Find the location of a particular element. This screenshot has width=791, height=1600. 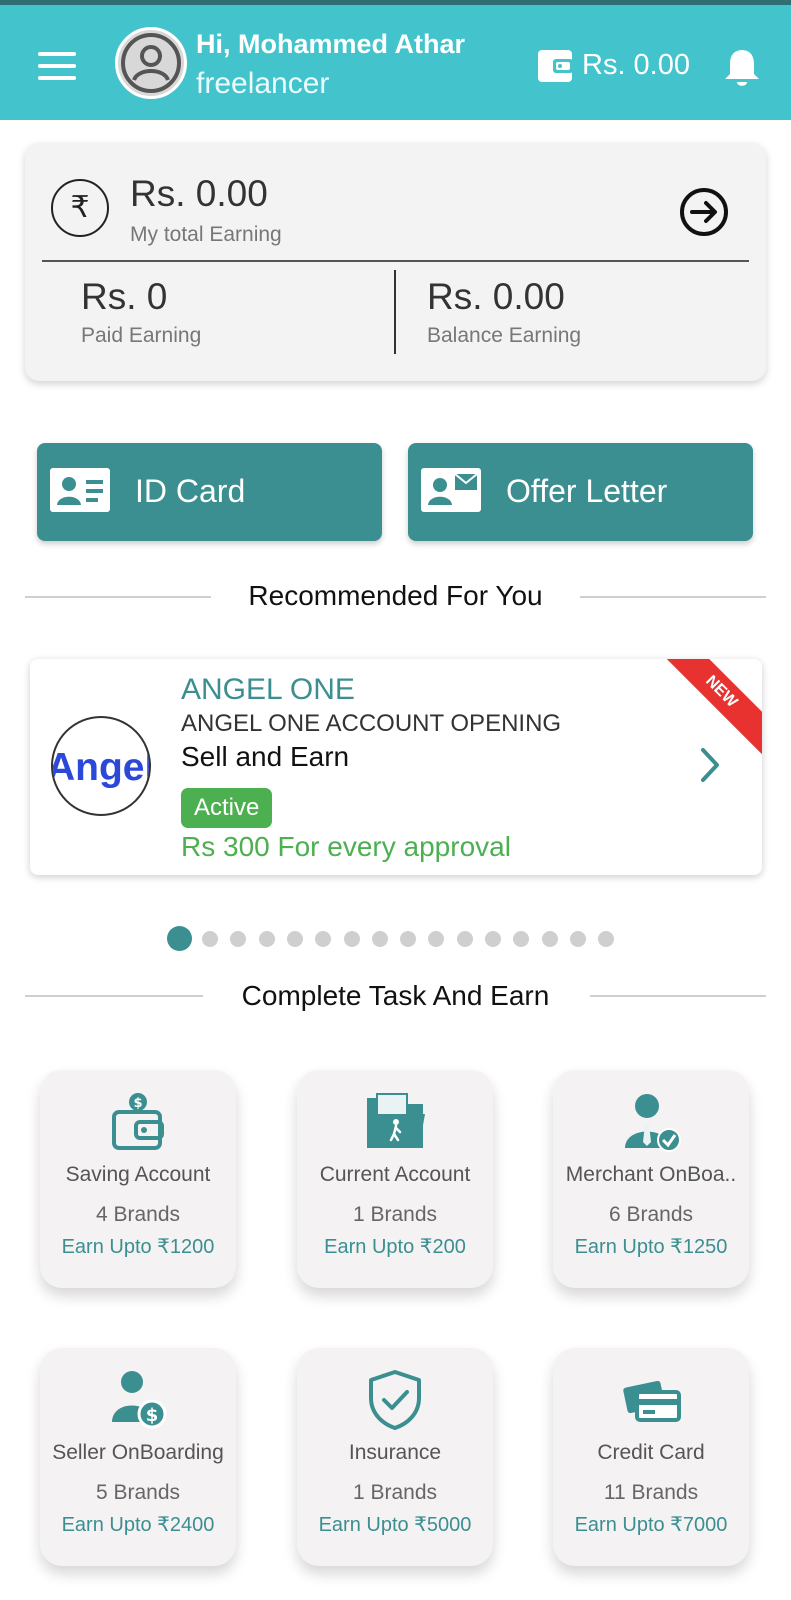

avatar is located at coordinates (151, 63).